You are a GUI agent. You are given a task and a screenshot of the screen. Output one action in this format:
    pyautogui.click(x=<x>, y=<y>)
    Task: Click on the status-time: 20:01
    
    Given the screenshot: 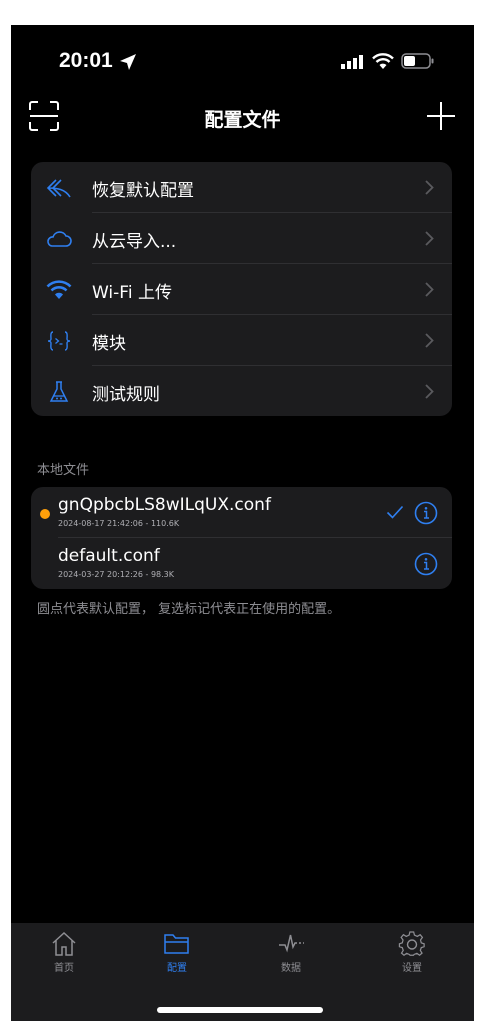 What is the action you would take?
    pyautogui.click(x=86, y=60)
    